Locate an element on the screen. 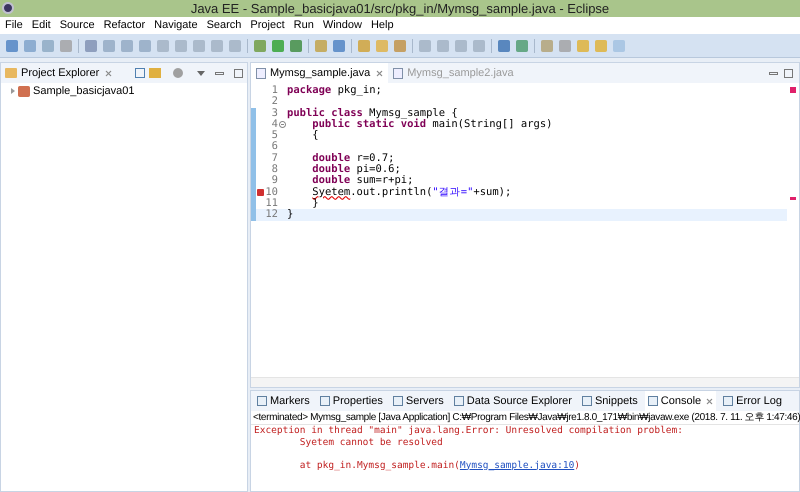 This screenshot has height=492, width=800. line-number: 10 is located at coordinates (271, 192).